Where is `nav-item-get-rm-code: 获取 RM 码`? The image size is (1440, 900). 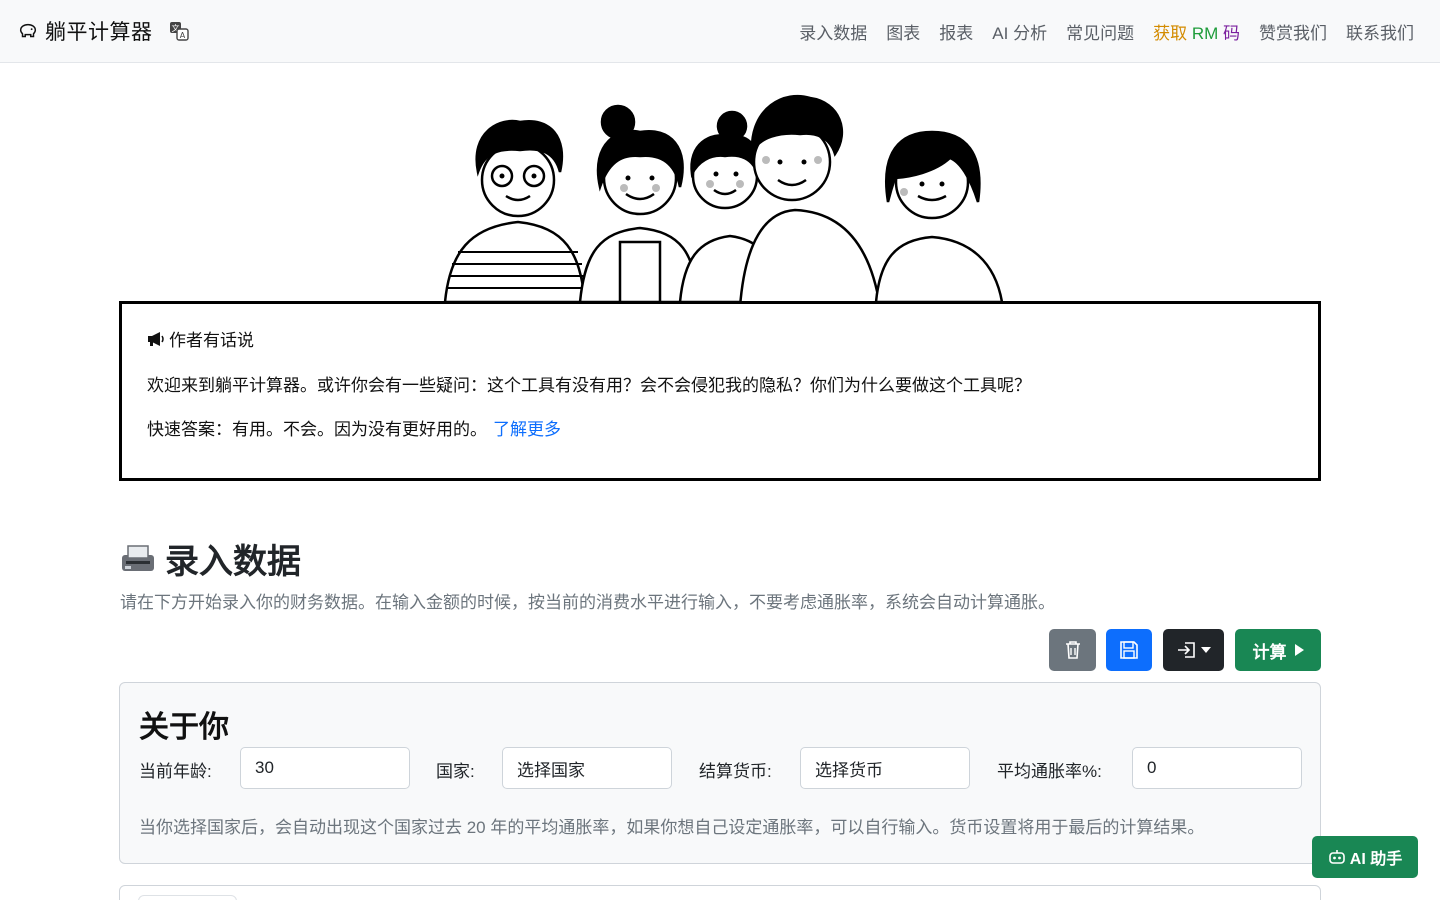
nav-item-get-rm-code: 获取 RM 码 is located at coordinates (1196, 31).